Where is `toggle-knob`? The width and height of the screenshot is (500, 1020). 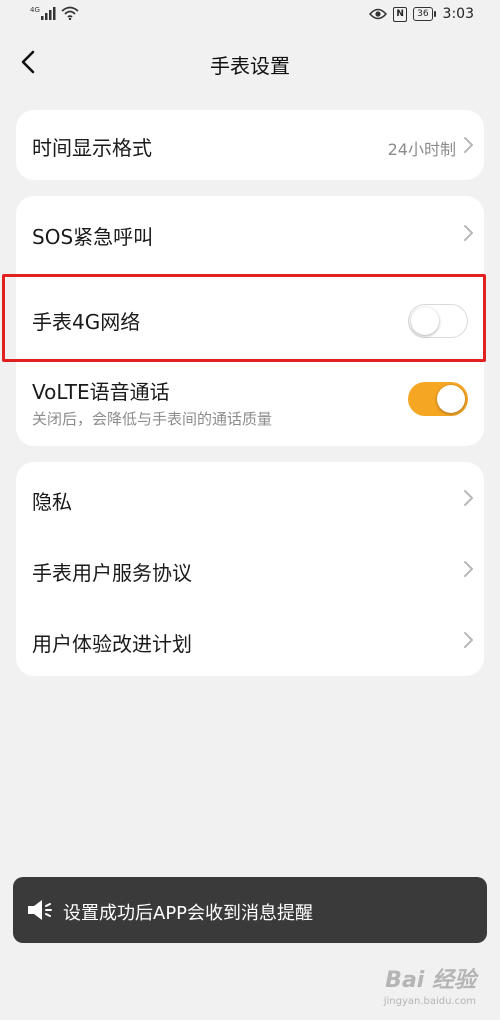 toggle-knob is located at coordinates (451, 399).